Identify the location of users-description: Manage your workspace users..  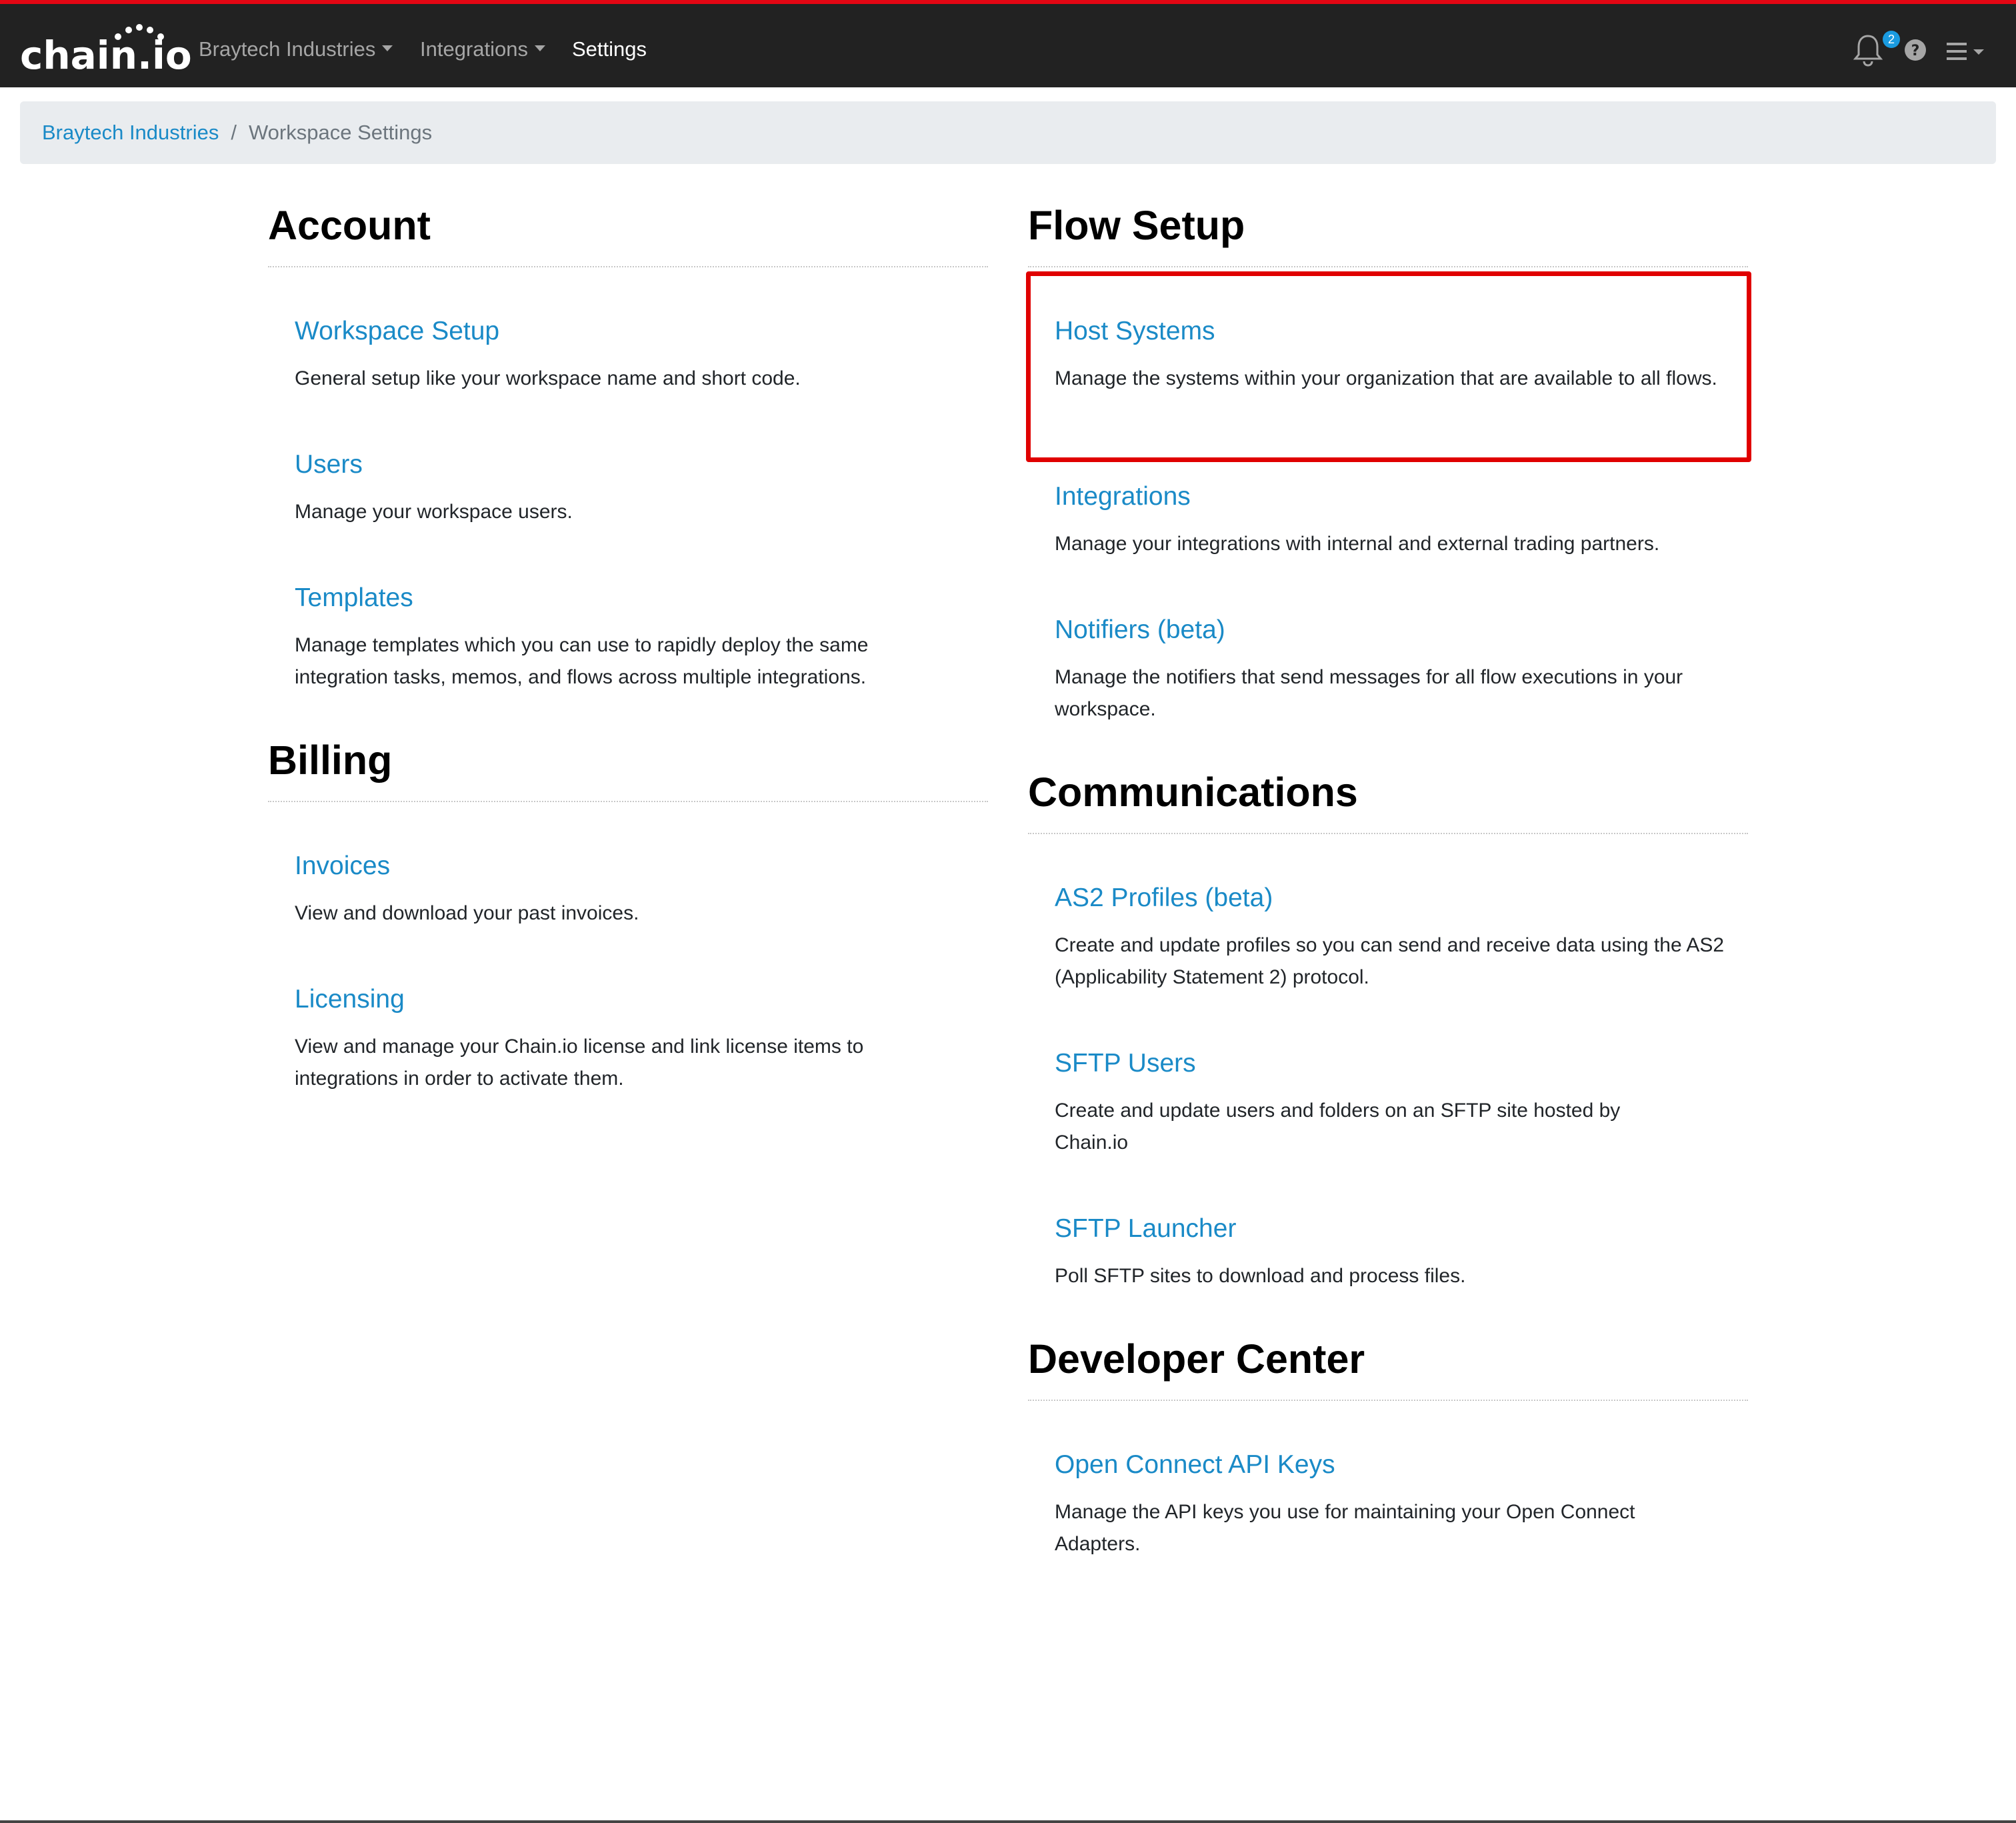
(434, 512).